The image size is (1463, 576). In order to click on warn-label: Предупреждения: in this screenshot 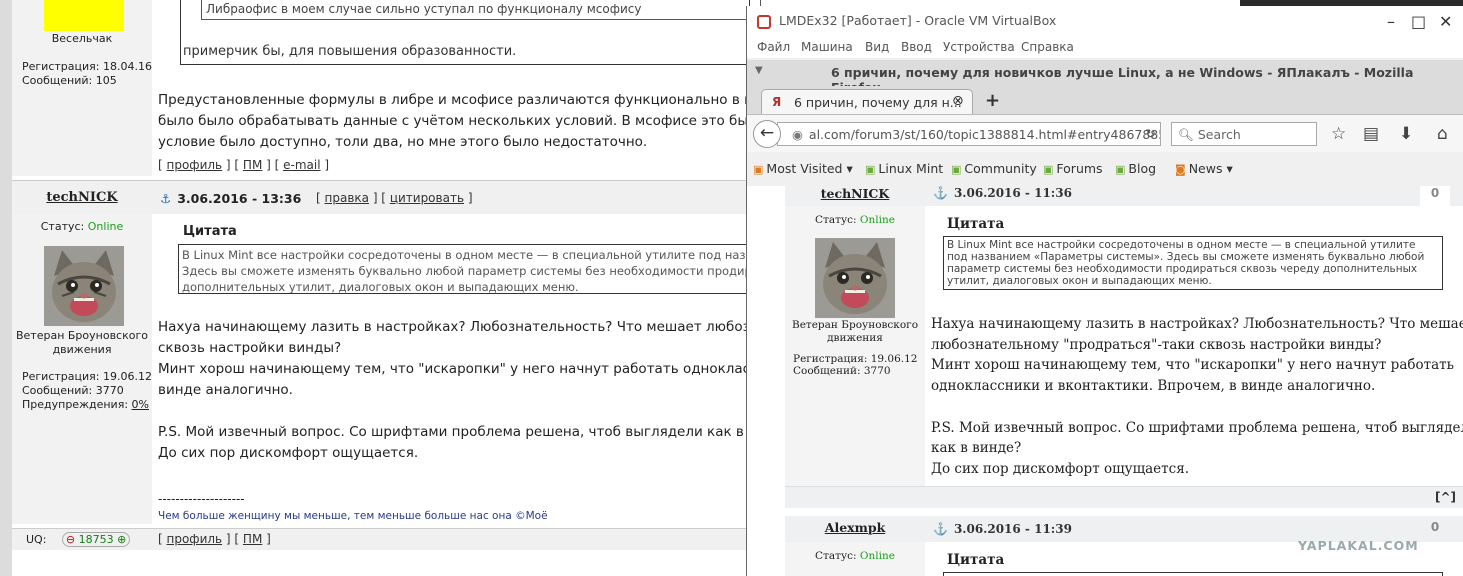, I will do `click(75, 404)`.